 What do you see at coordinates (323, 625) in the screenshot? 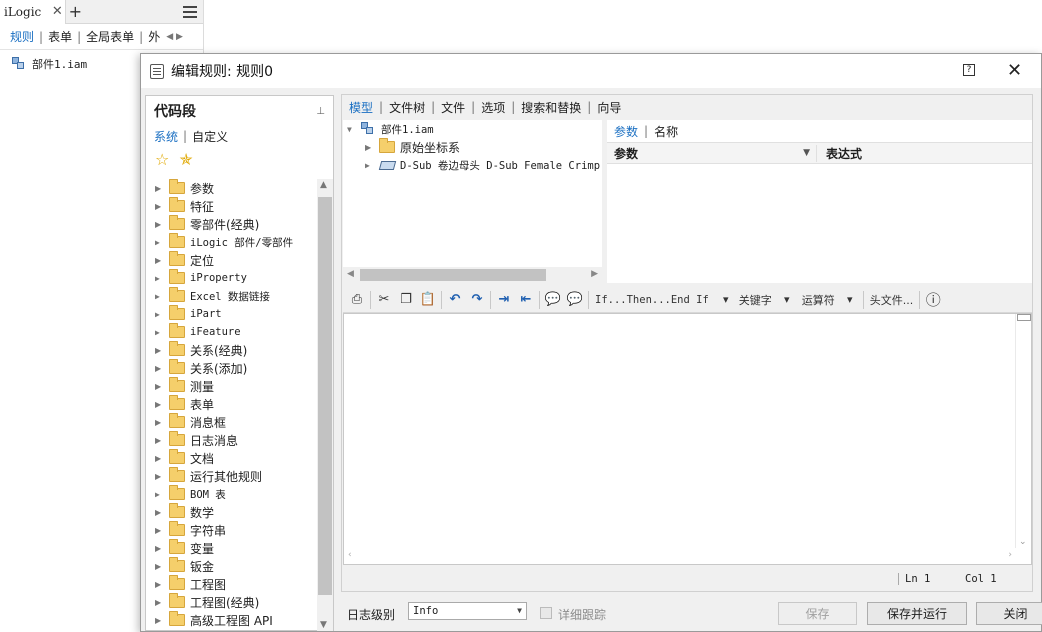
I see `scroll-down-icon: ▼` at bounding box center [323, 625].